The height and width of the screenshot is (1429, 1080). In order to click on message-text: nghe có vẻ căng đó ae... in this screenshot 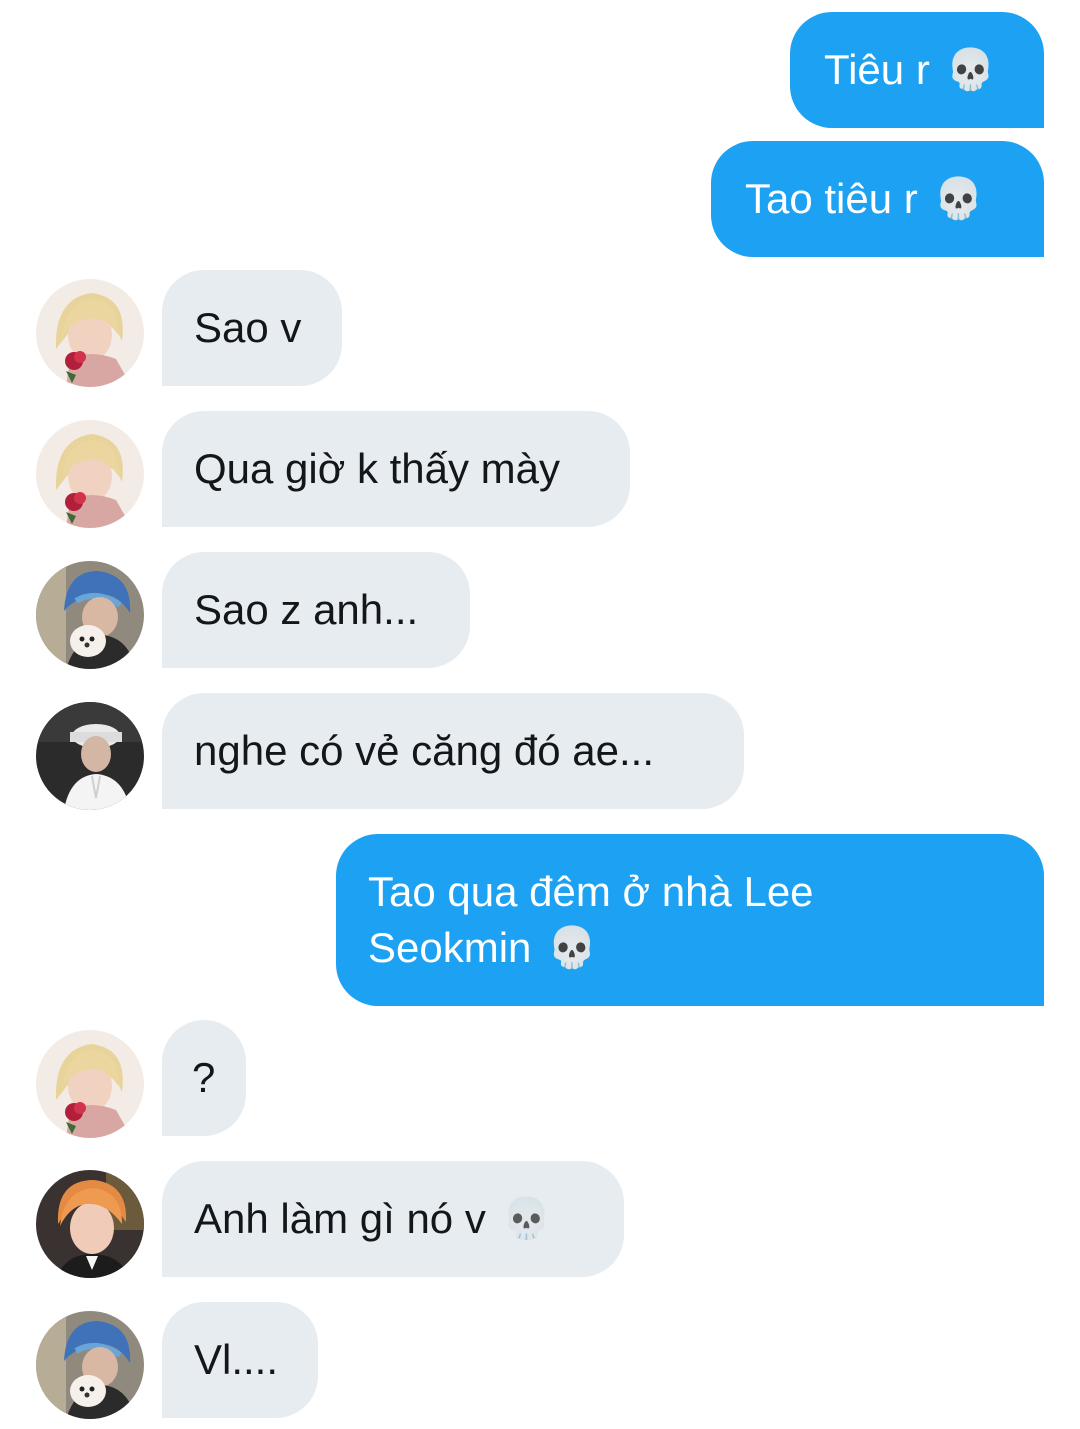, I will do `click(424, 750)`.